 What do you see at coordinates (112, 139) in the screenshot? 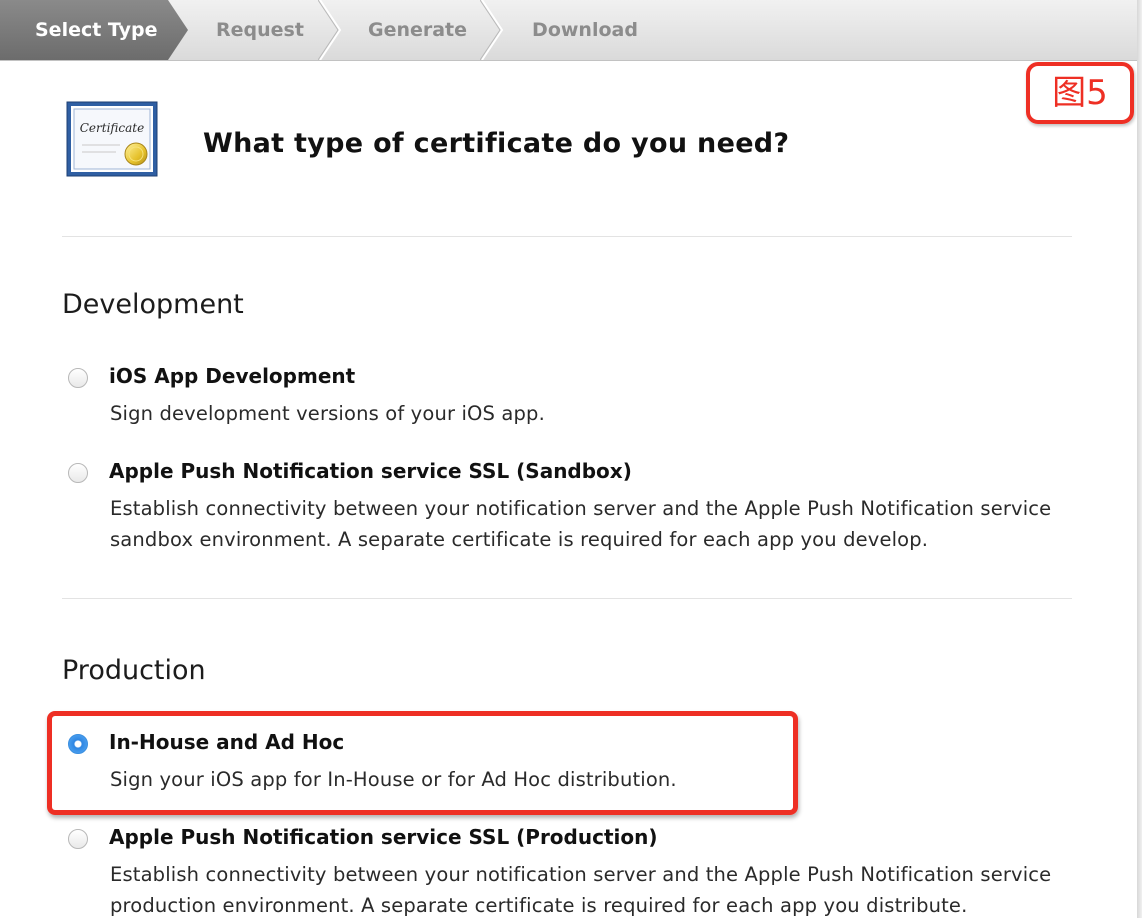
I see `certificate-icon: Certificate` at bounding box center [112, 139].